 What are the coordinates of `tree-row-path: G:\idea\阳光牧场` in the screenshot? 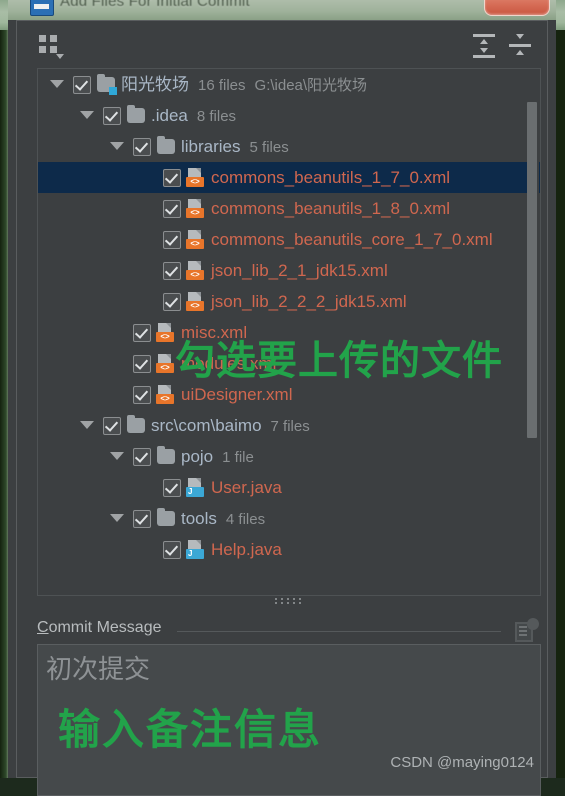 It's located at (311, 85).